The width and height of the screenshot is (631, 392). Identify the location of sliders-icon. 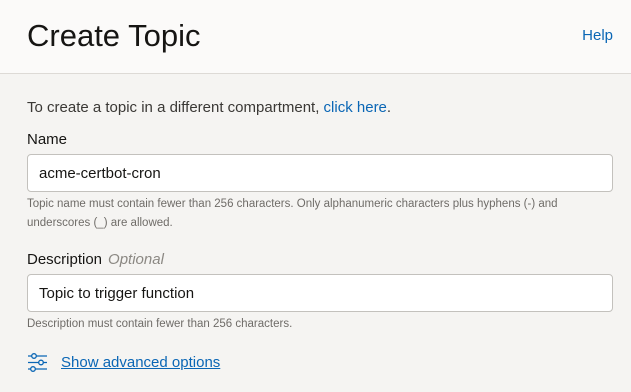
(37, 362).